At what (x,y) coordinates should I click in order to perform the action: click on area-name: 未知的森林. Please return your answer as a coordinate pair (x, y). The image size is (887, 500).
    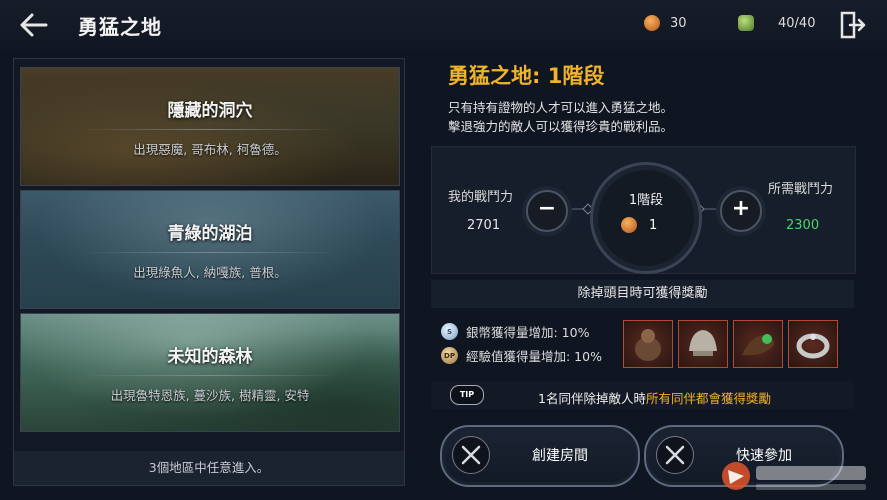
    Looking at the image, I should click on (210, 357).